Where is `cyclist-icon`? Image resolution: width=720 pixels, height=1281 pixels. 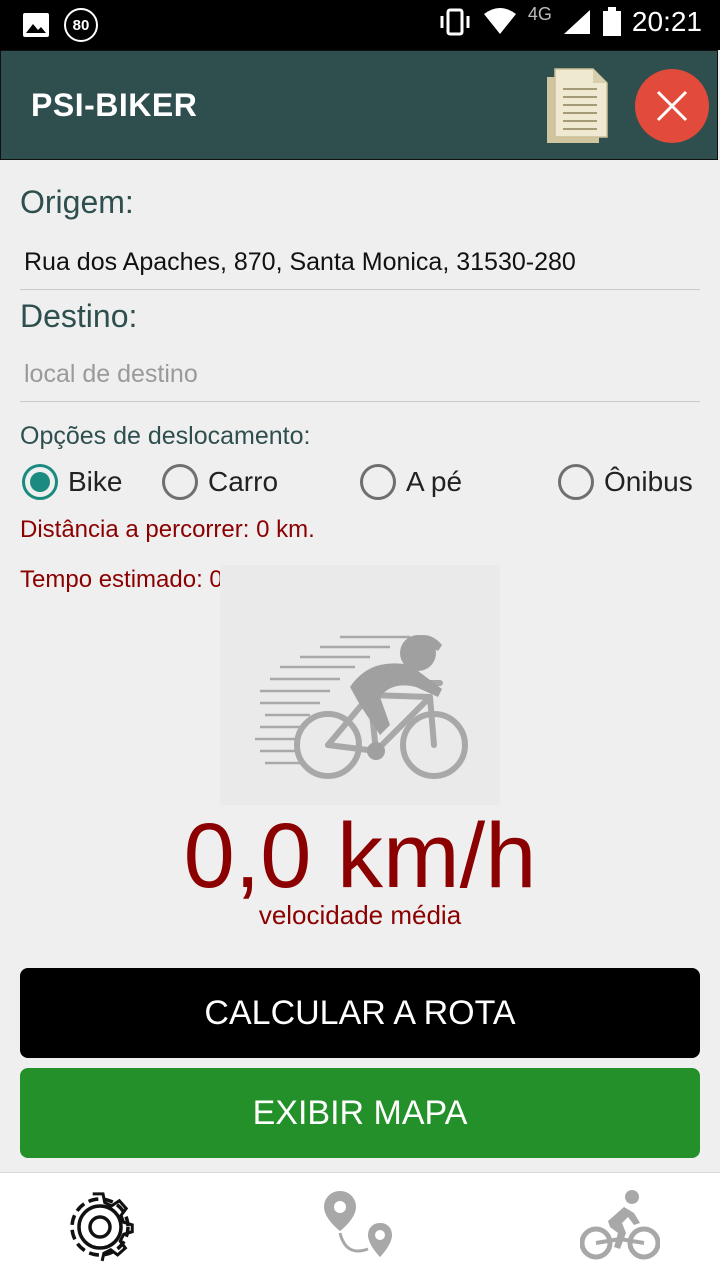
cyclist-icon is located at coordinates (620, 1227).